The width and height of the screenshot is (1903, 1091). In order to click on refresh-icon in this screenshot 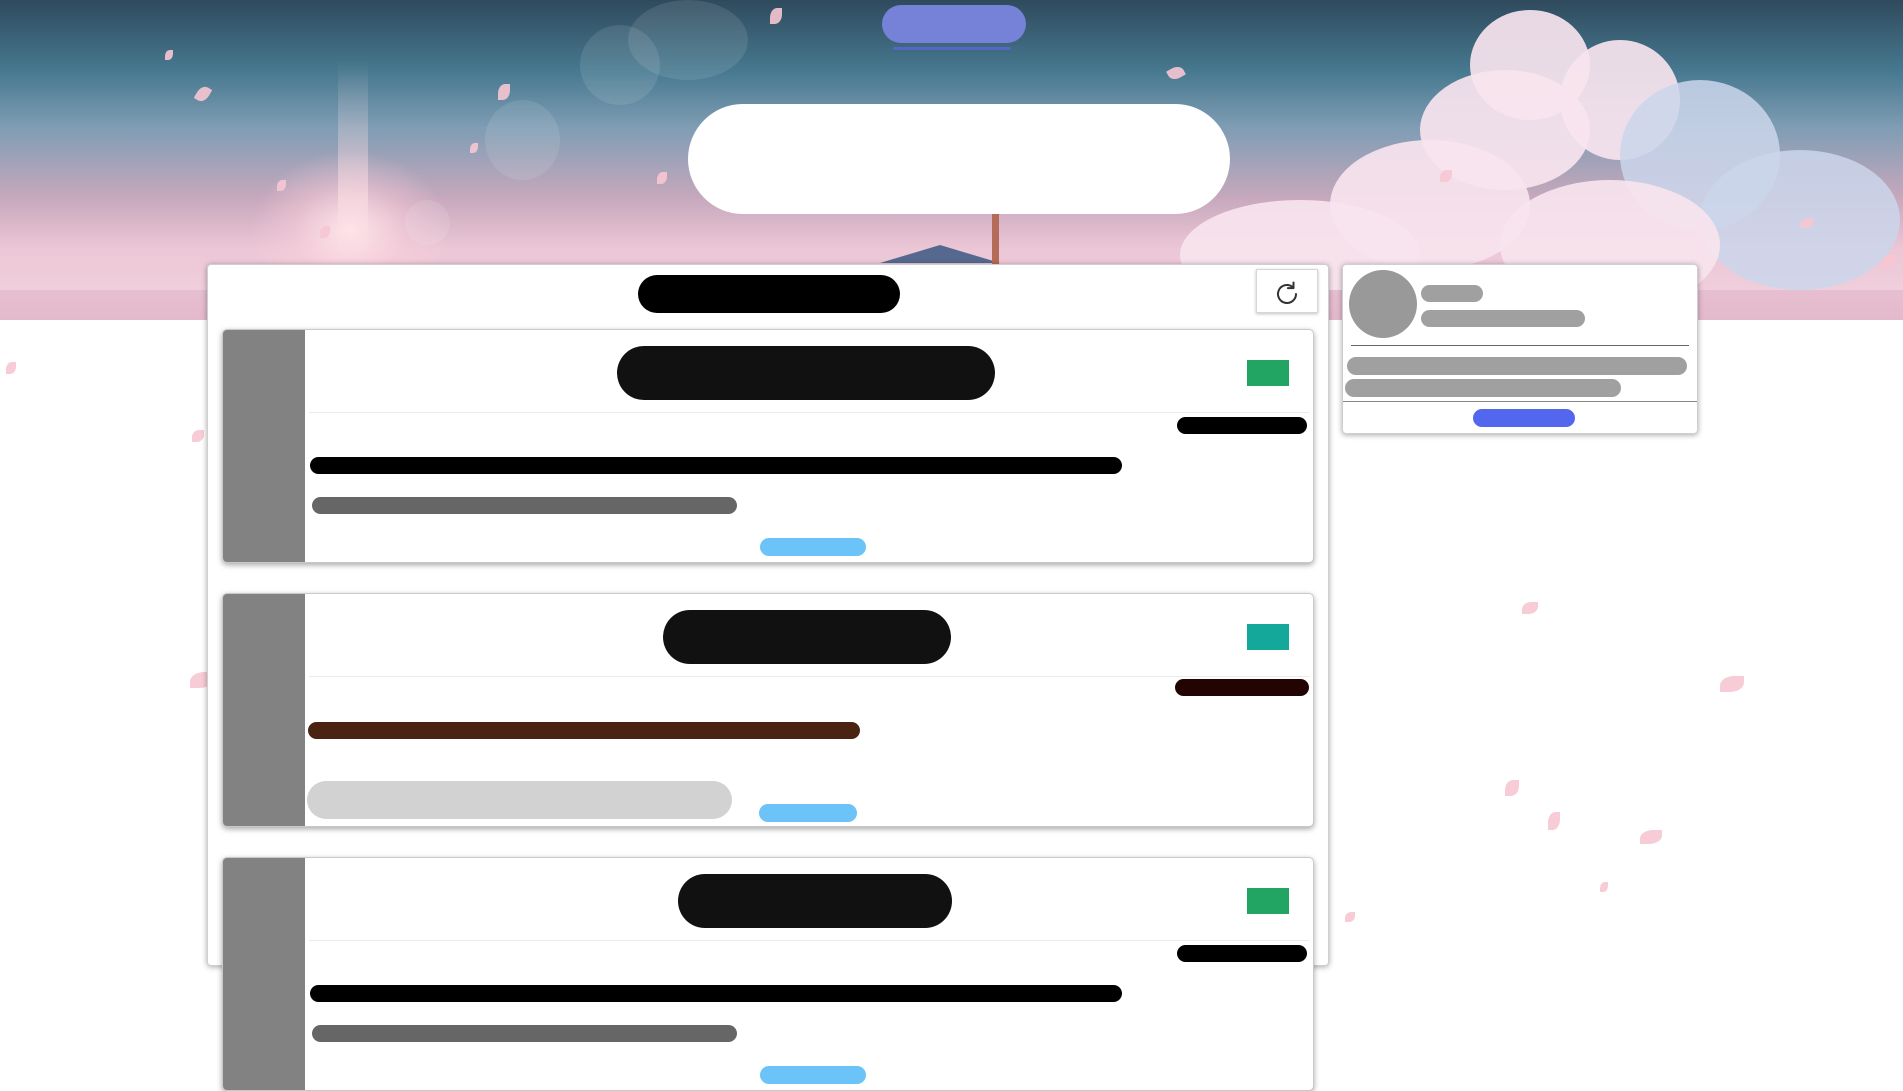, I will do `click(1287, 292)`.